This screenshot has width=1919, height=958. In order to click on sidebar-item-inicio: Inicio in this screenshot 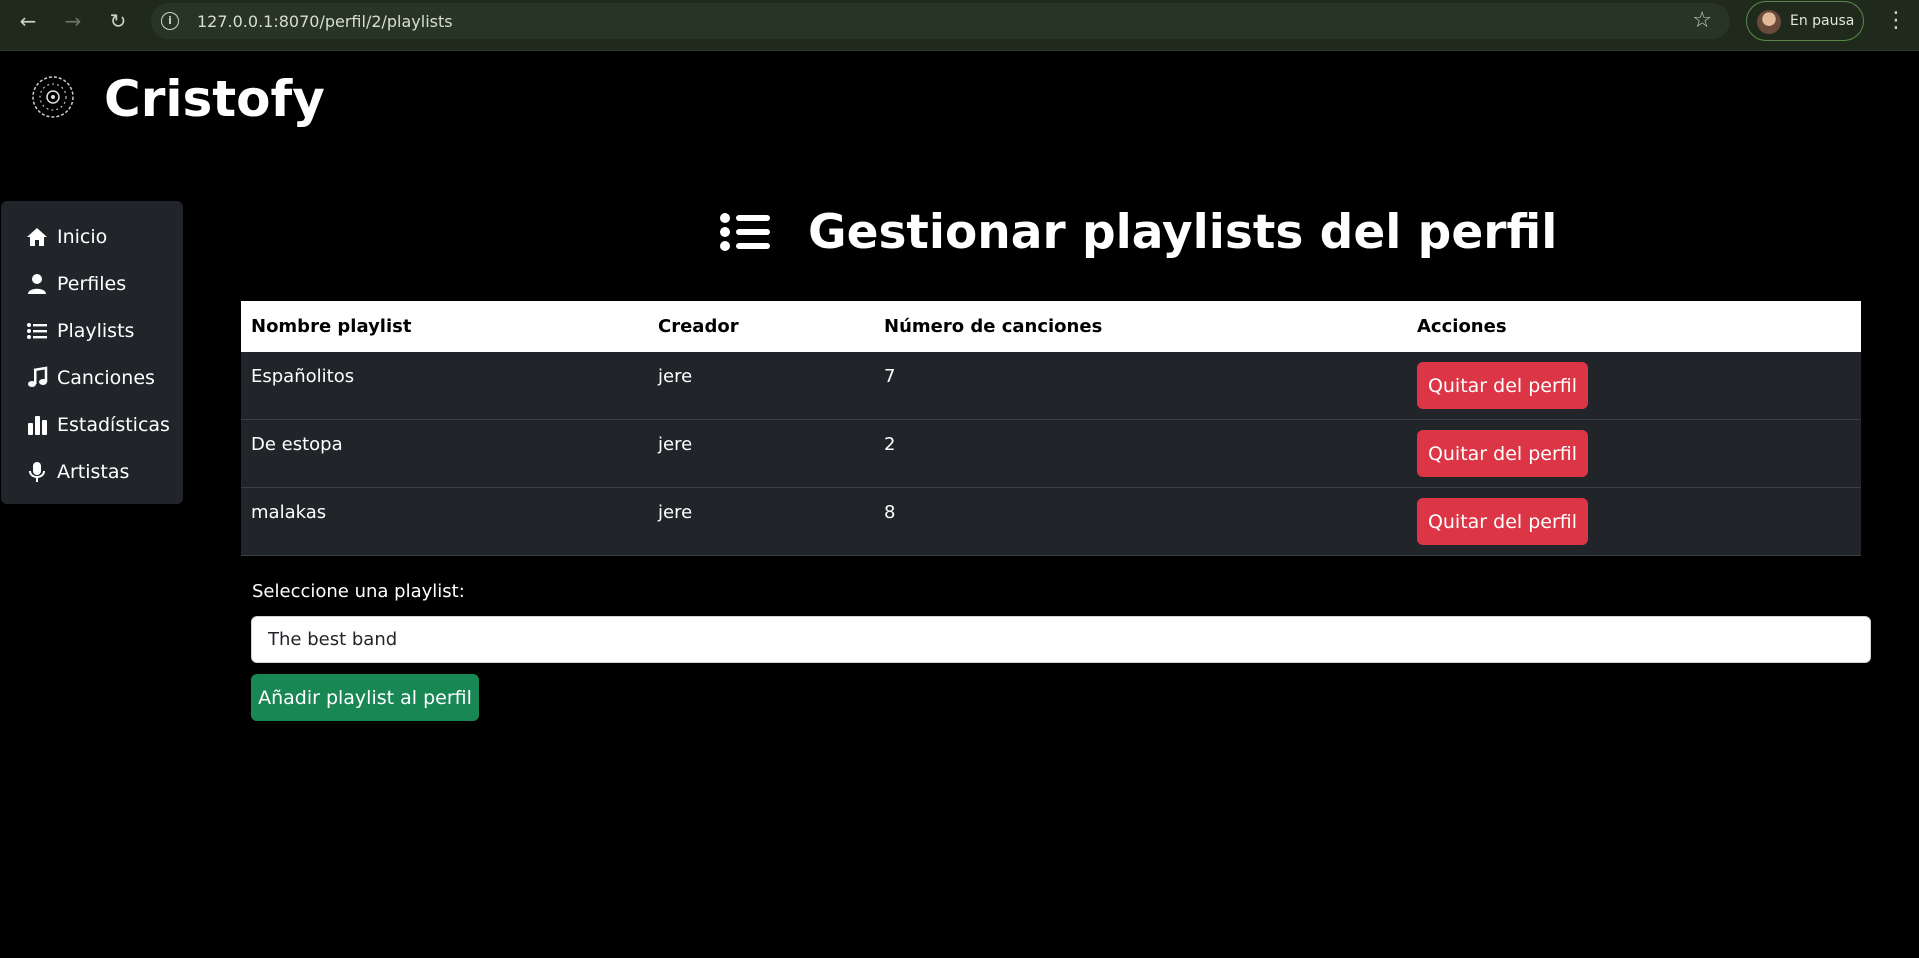, I will do `click(66, 237)`.